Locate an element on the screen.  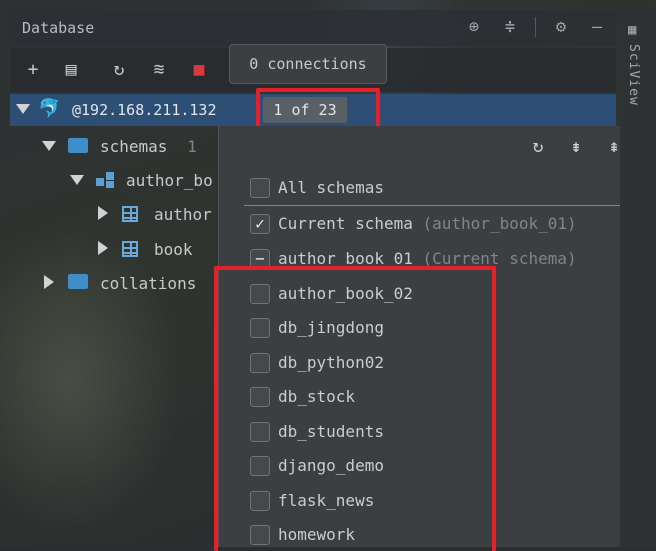
stop-icon: ■ is located at coordinates (199, 70).